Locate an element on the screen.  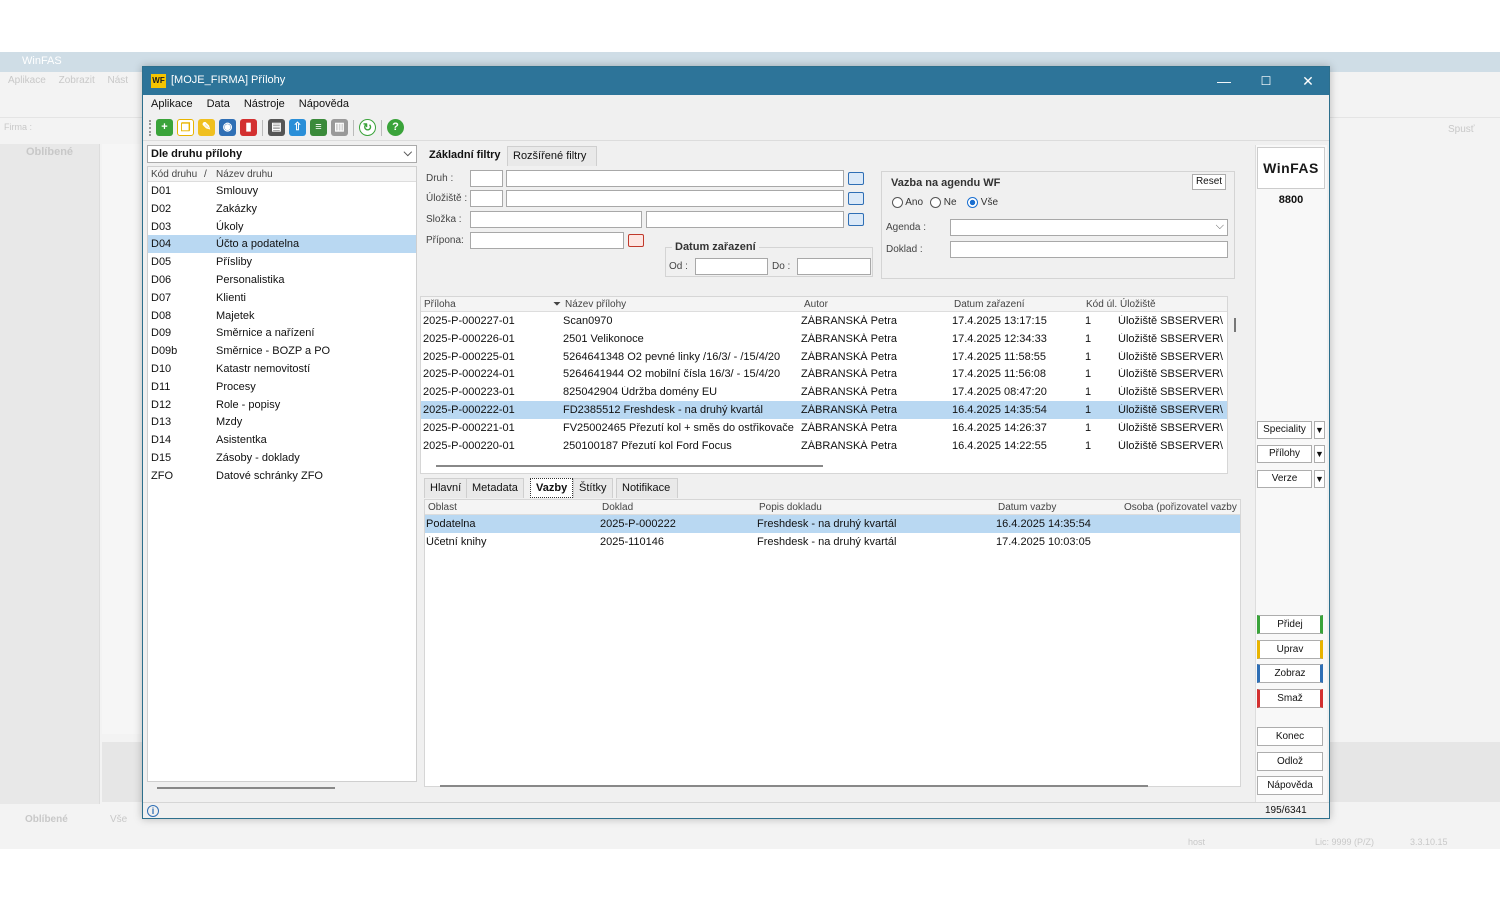
tab-metadata: Metadata is located at coordinates (495, 488).